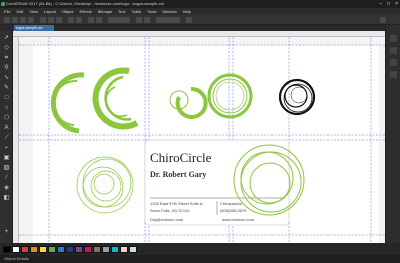 This screenshot has width=400, height=263. I want to click on options-icon, so click(189, 20).